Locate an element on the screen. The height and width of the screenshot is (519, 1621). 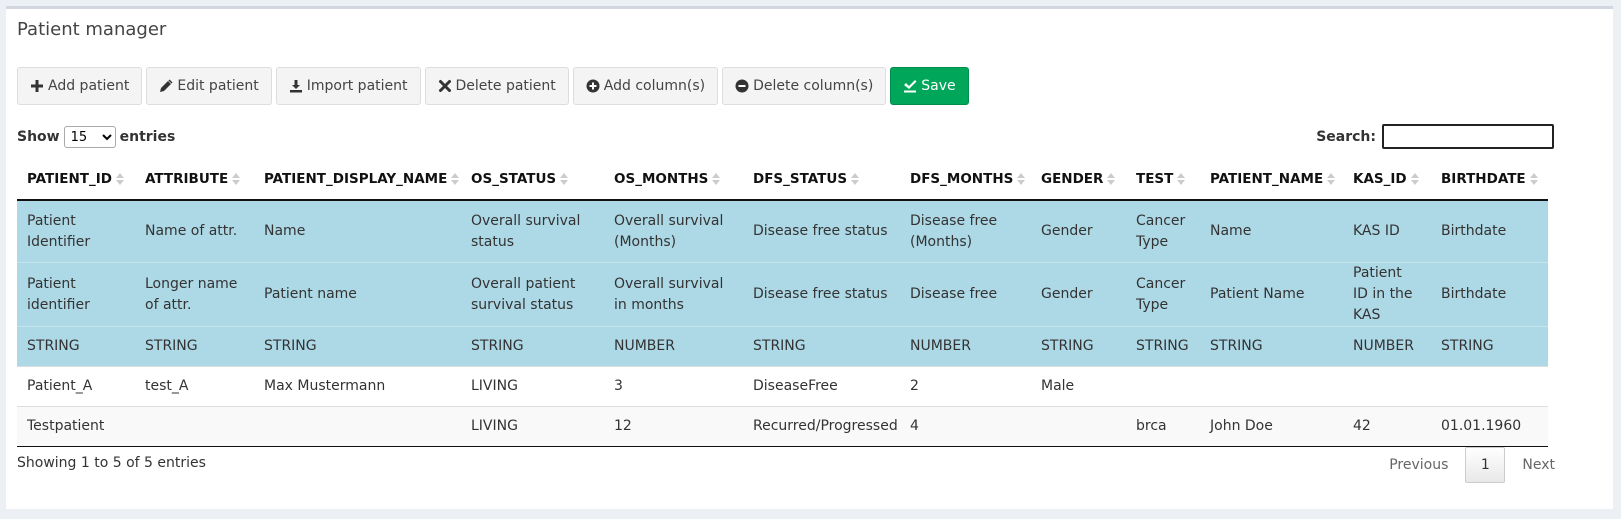
minus-circle-icon is located at coordinates (742, 86).